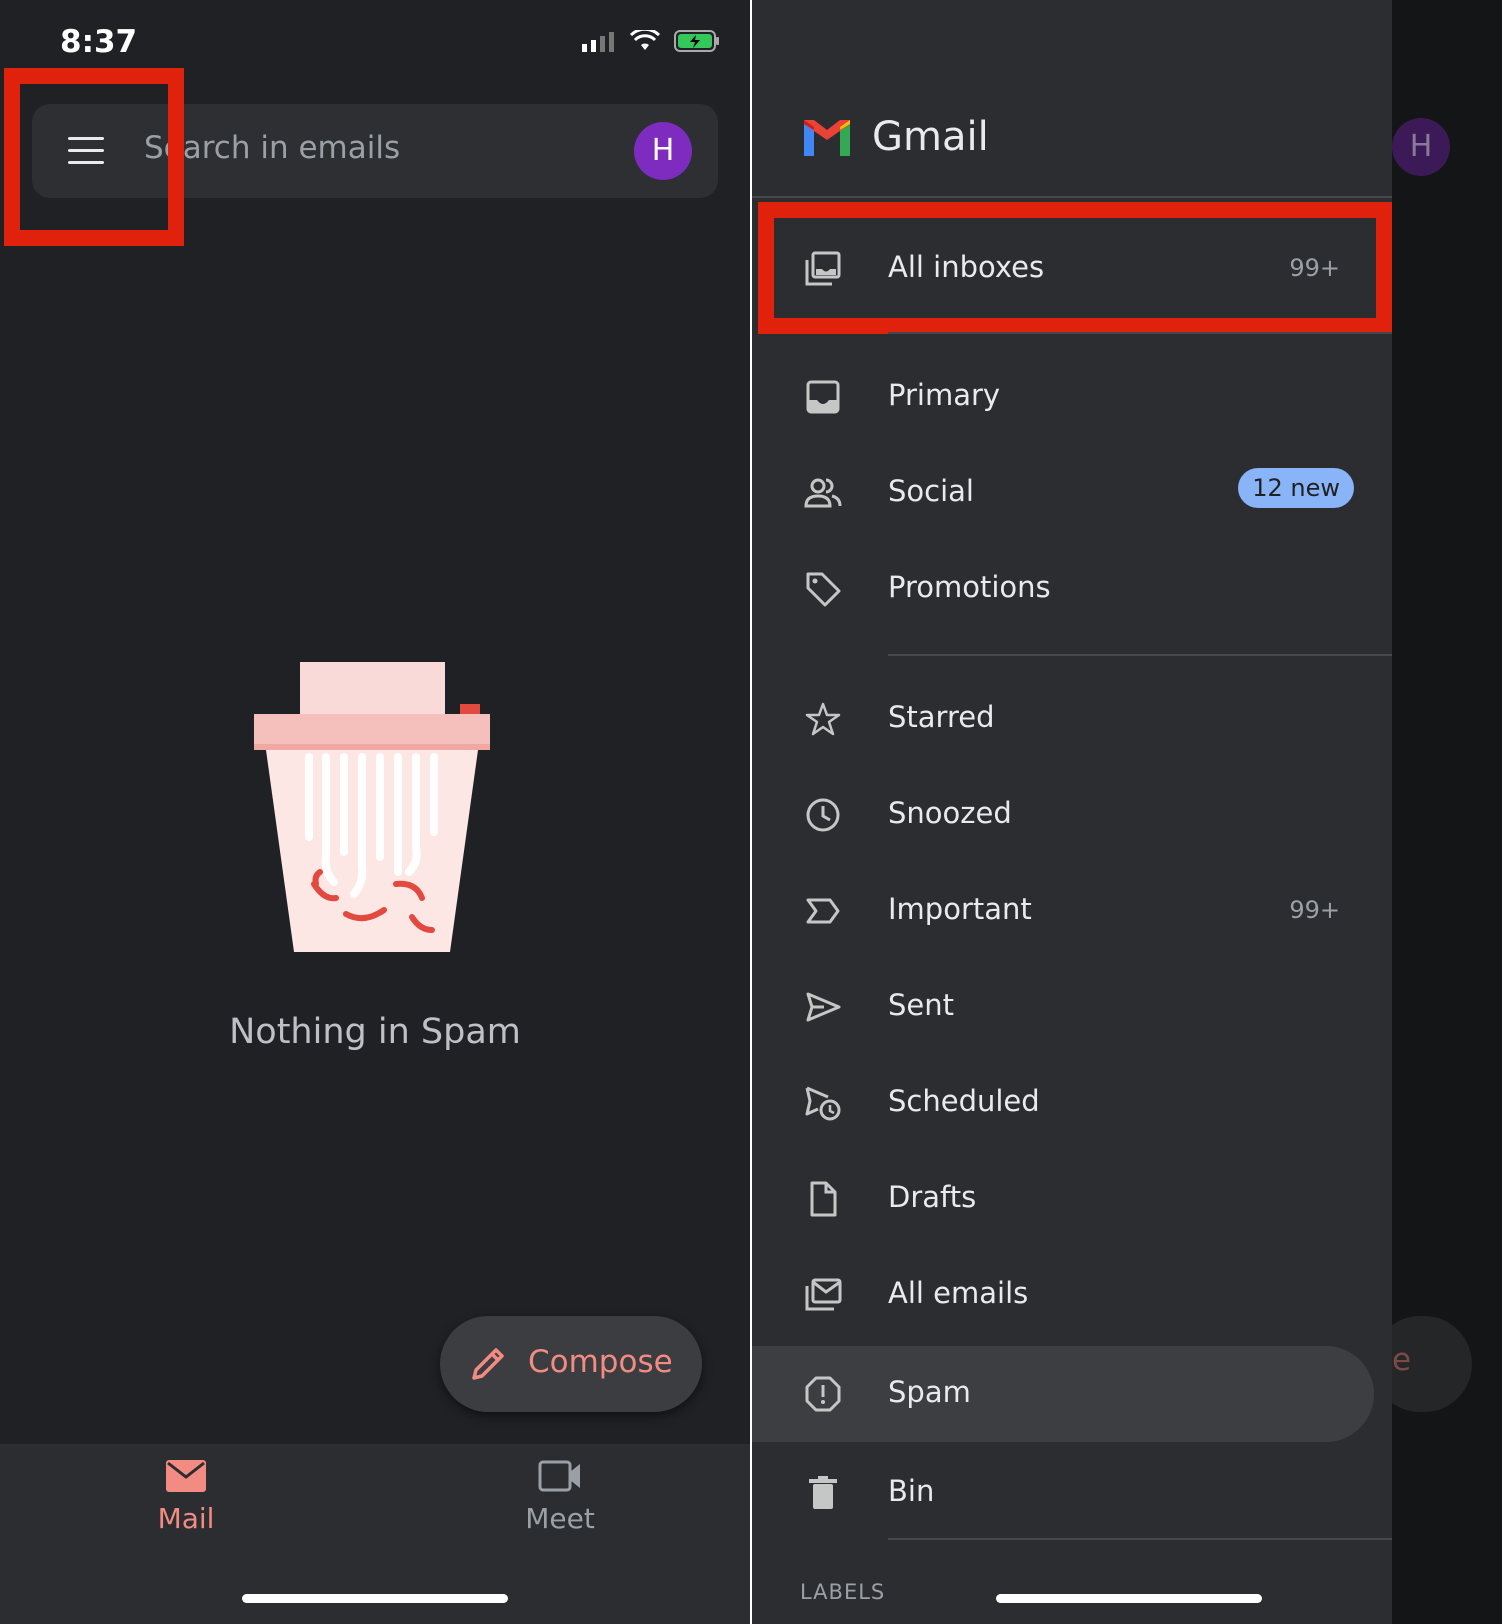  Describe the element at coordinates (950, 813) in the screenshot. I see `drawer-item-label: Snoozed` at that location.